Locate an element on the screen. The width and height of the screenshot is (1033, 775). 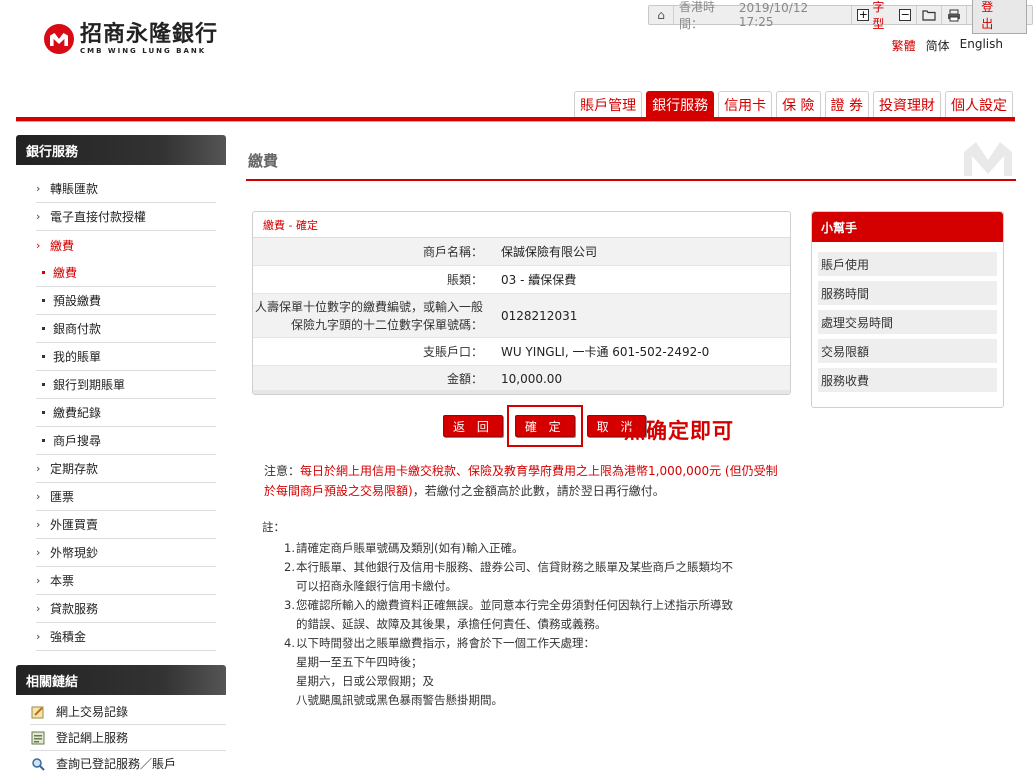
sidebar-sub-payment-records: 繳費紀錄 is located at coordinates (126, 413).